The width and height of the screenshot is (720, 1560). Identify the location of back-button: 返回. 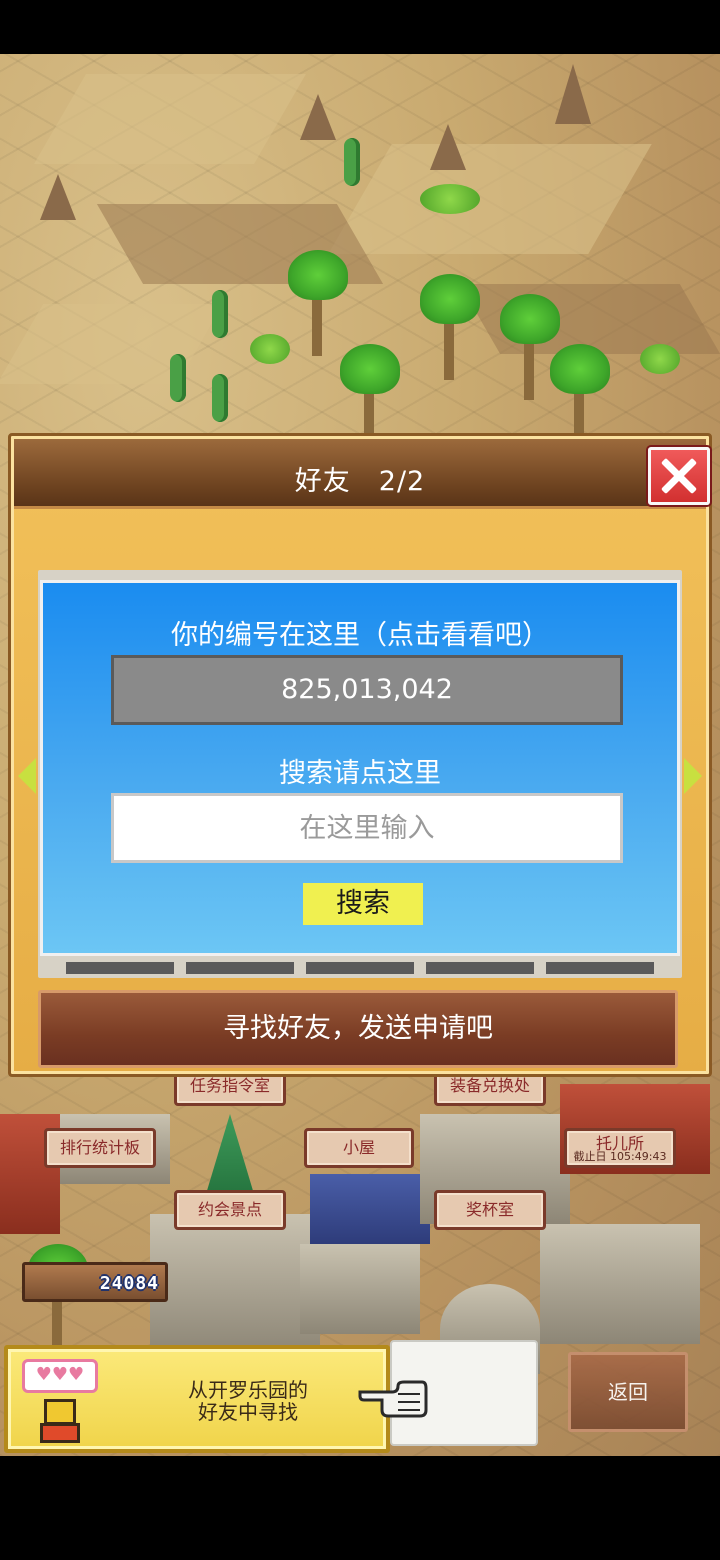
(628, 1392).